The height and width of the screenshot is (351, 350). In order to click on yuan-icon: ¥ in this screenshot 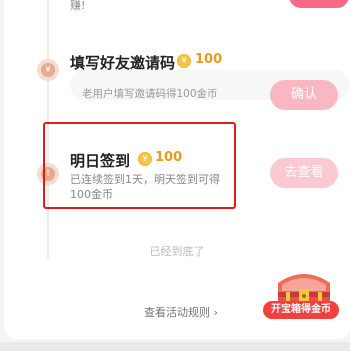, I will do `click(48, 70)`.